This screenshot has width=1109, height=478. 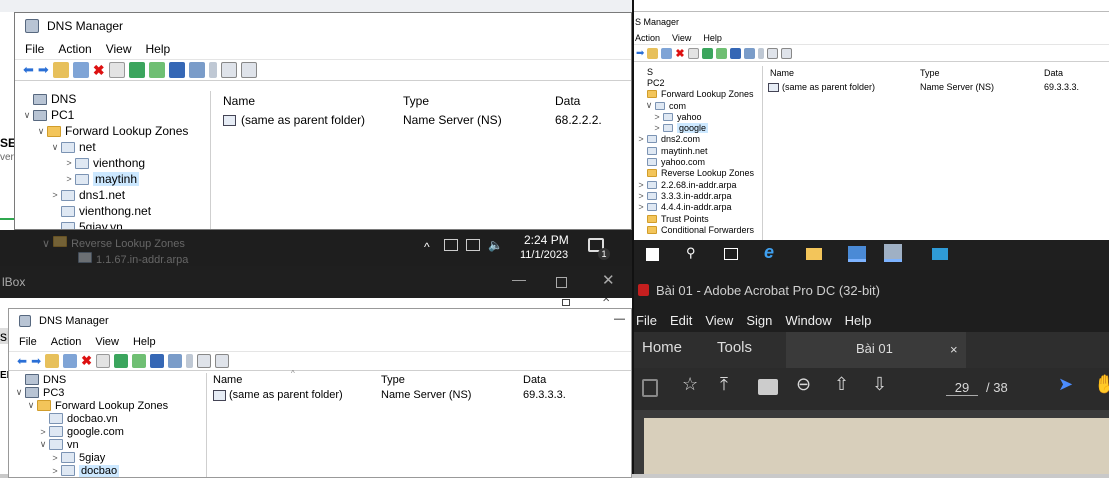 What do you see at coordinates (606, 301) in the screenshot?
I see `vm-close-icon: ✕` at bounding box center [606, 301].